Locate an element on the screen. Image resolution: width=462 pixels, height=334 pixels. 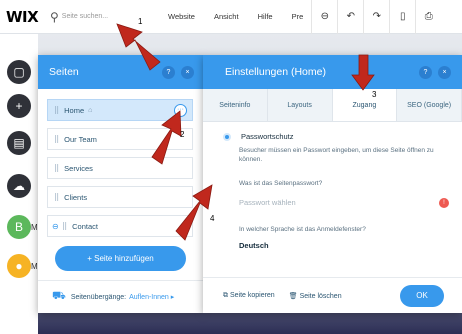
annotation-1: 1 is located at coordinates (140, 21).